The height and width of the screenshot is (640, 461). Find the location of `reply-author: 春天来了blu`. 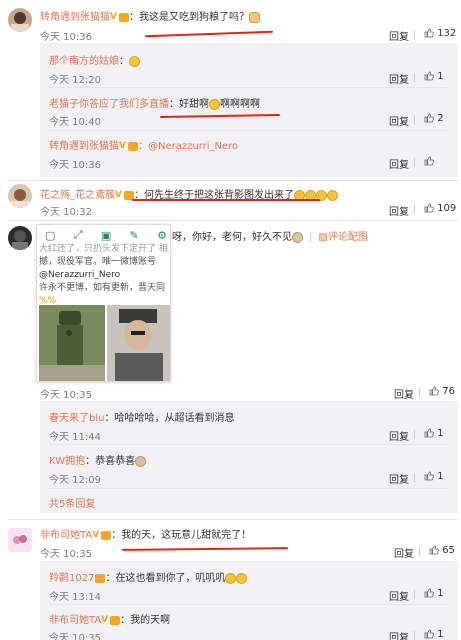

reply-author: 春天来了blu is located at coordinates (76, 418).